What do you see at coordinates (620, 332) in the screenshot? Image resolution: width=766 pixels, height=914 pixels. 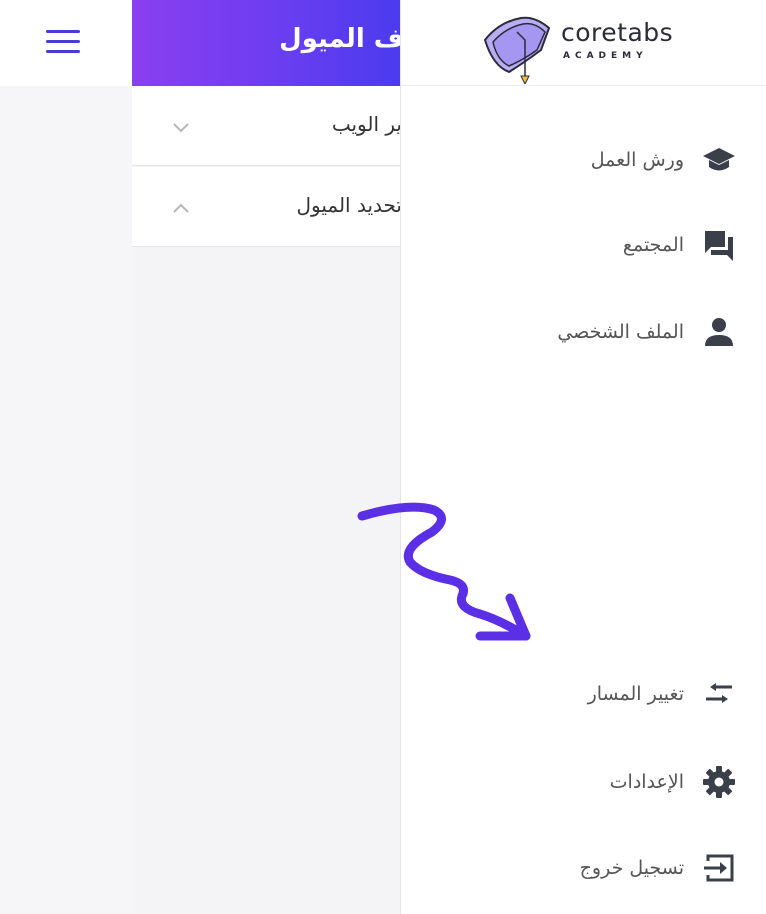 I see `nav-item-label: الملف الشخصي` at bounding box center [620, 332].